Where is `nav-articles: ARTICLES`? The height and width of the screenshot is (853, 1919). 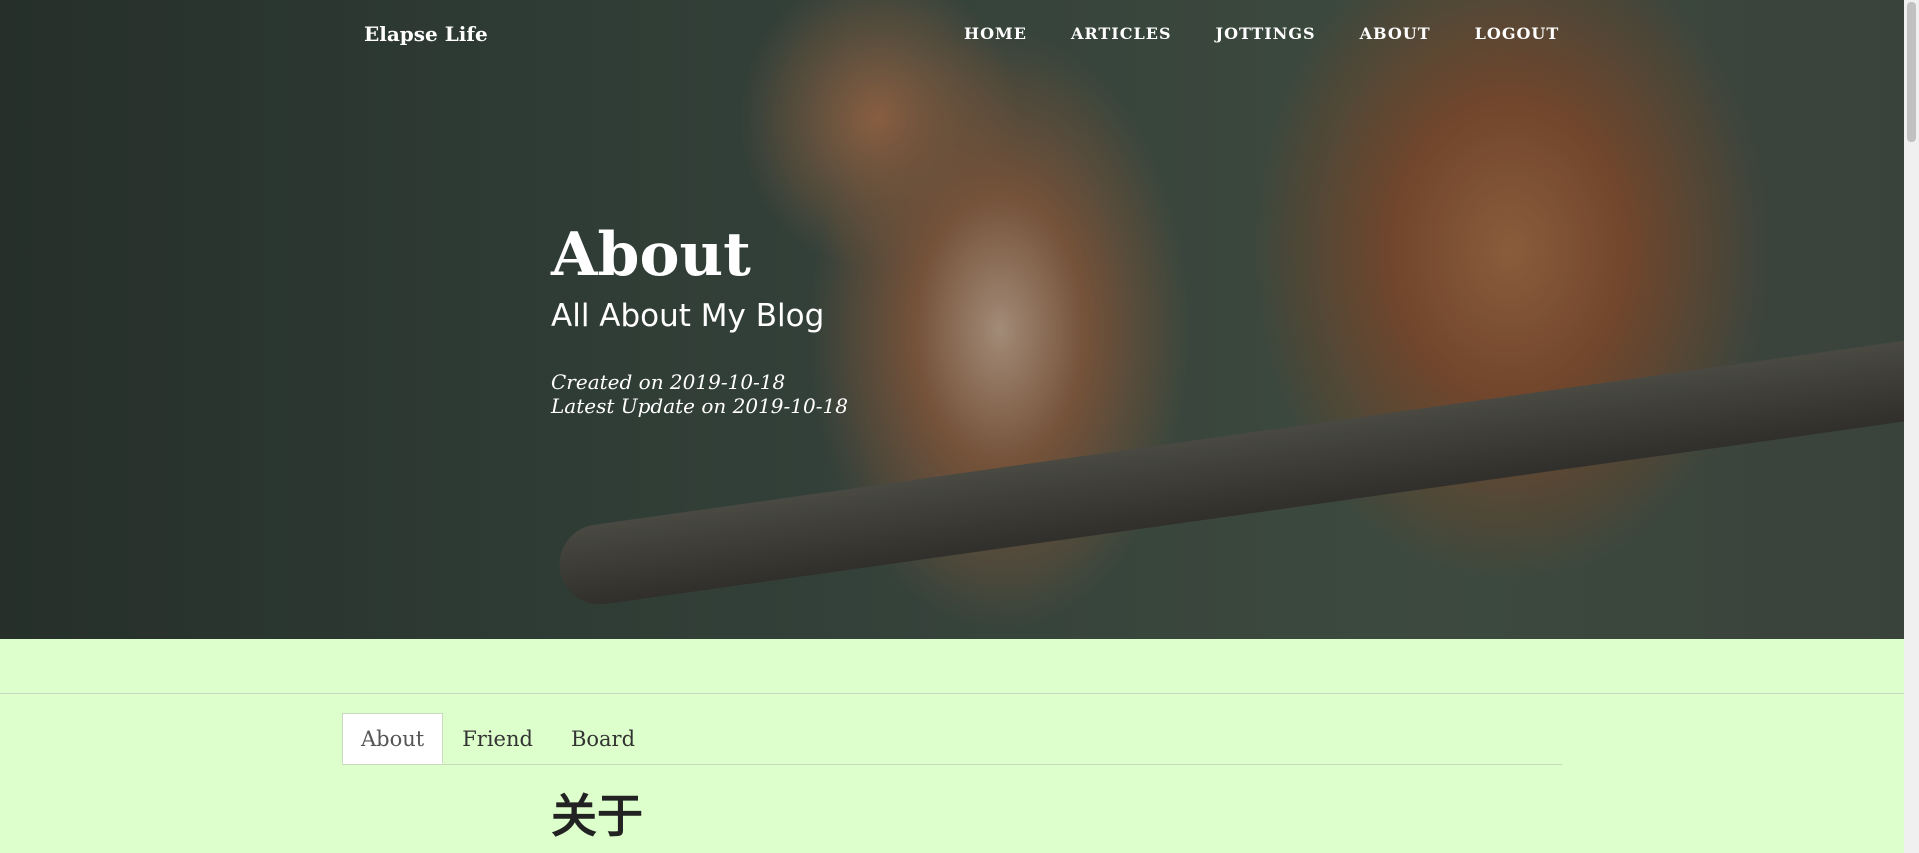 nav-articles: ARTICLES is located at coordinates (1121, 33).